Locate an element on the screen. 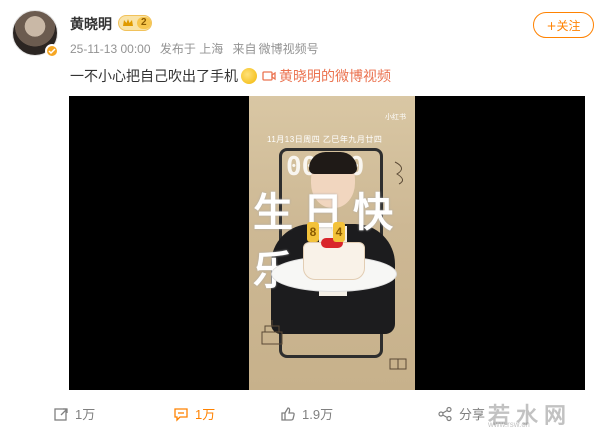 The height and width of the screenshot is (431, 600). video-watermark: 小红书 is located at coordinates (395, 117).